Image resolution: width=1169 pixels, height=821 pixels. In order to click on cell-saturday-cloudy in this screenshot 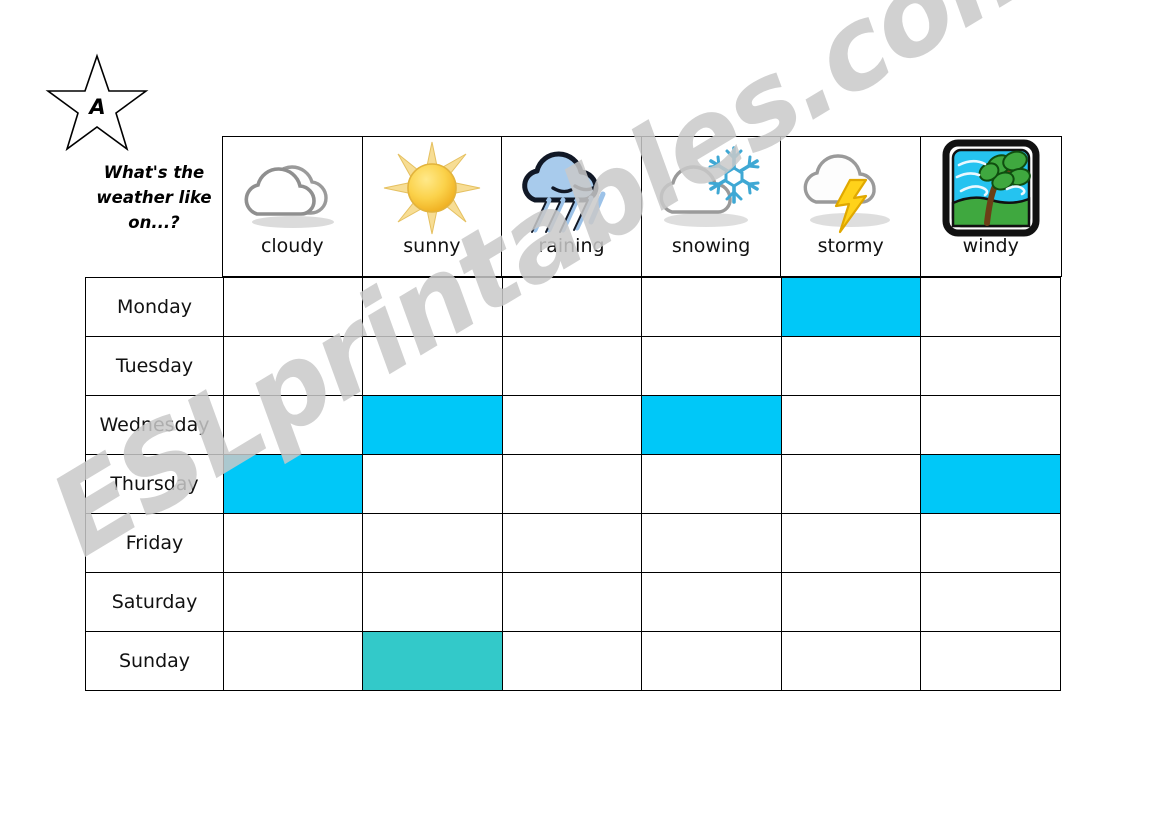, I will do `click(293, 602)`.